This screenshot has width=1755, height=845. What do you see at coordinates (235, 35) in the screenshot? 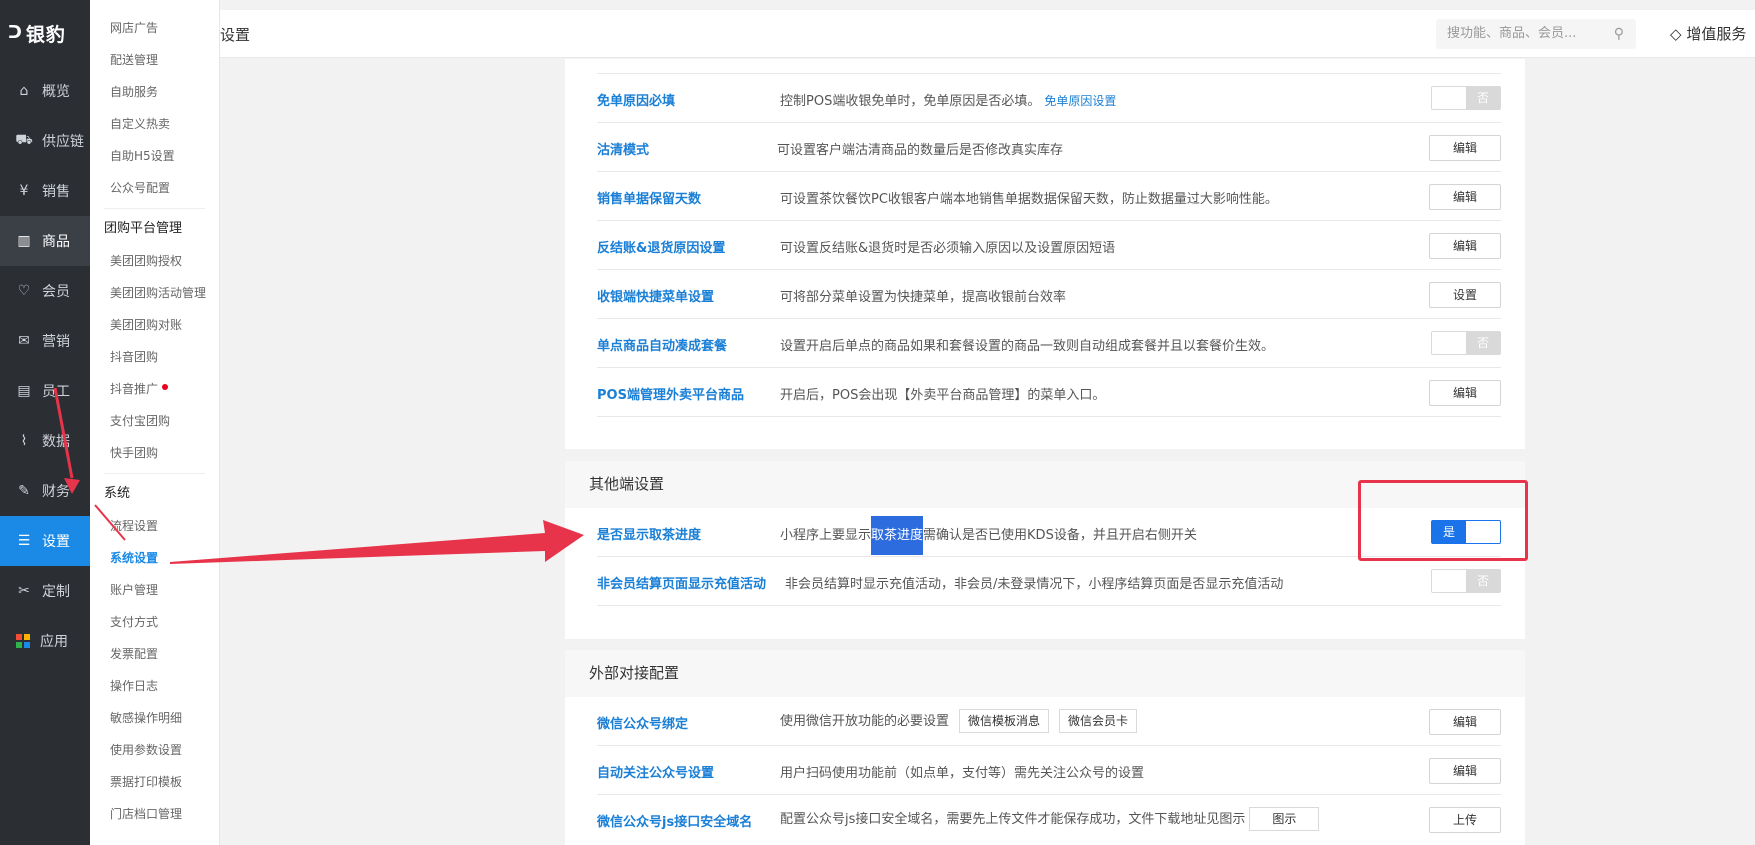
I see `page-title: 设置` at bounding box center [235, 35].